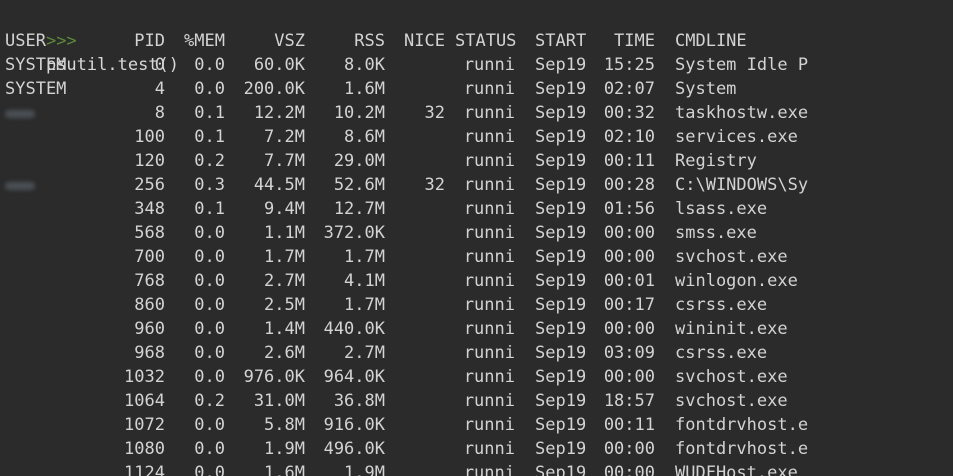 The height and width of the screenshot is (476, 953). Describe the element at coordinates (354, 377) in the screenshot. I see `process-rss: 964.0K` at that location.